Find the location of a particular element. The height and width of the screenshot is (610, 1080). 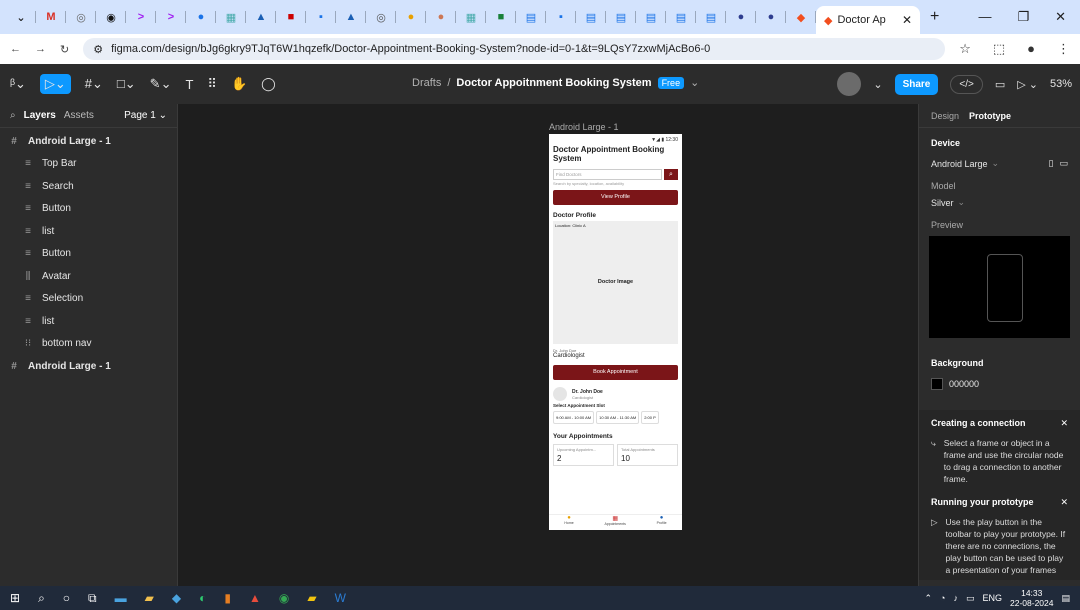

device-select: Android Large ⌄ ▯ ▭ is located at coordinates (999, 163).